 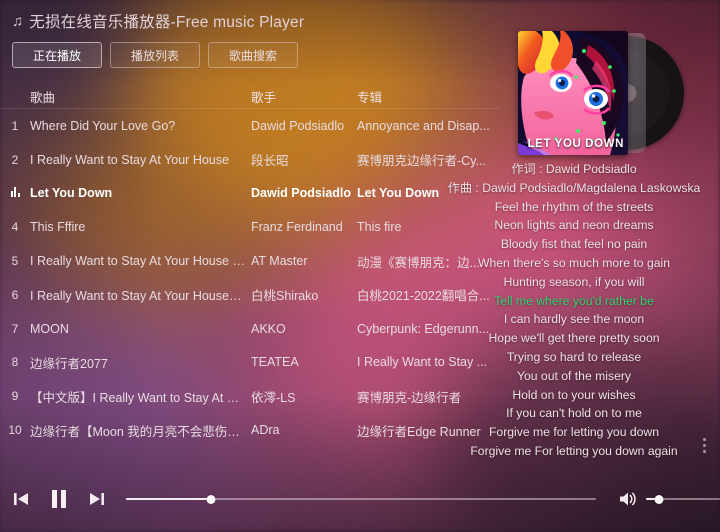 I want to click on now-playing-indicator, so click(x=15, y=193).